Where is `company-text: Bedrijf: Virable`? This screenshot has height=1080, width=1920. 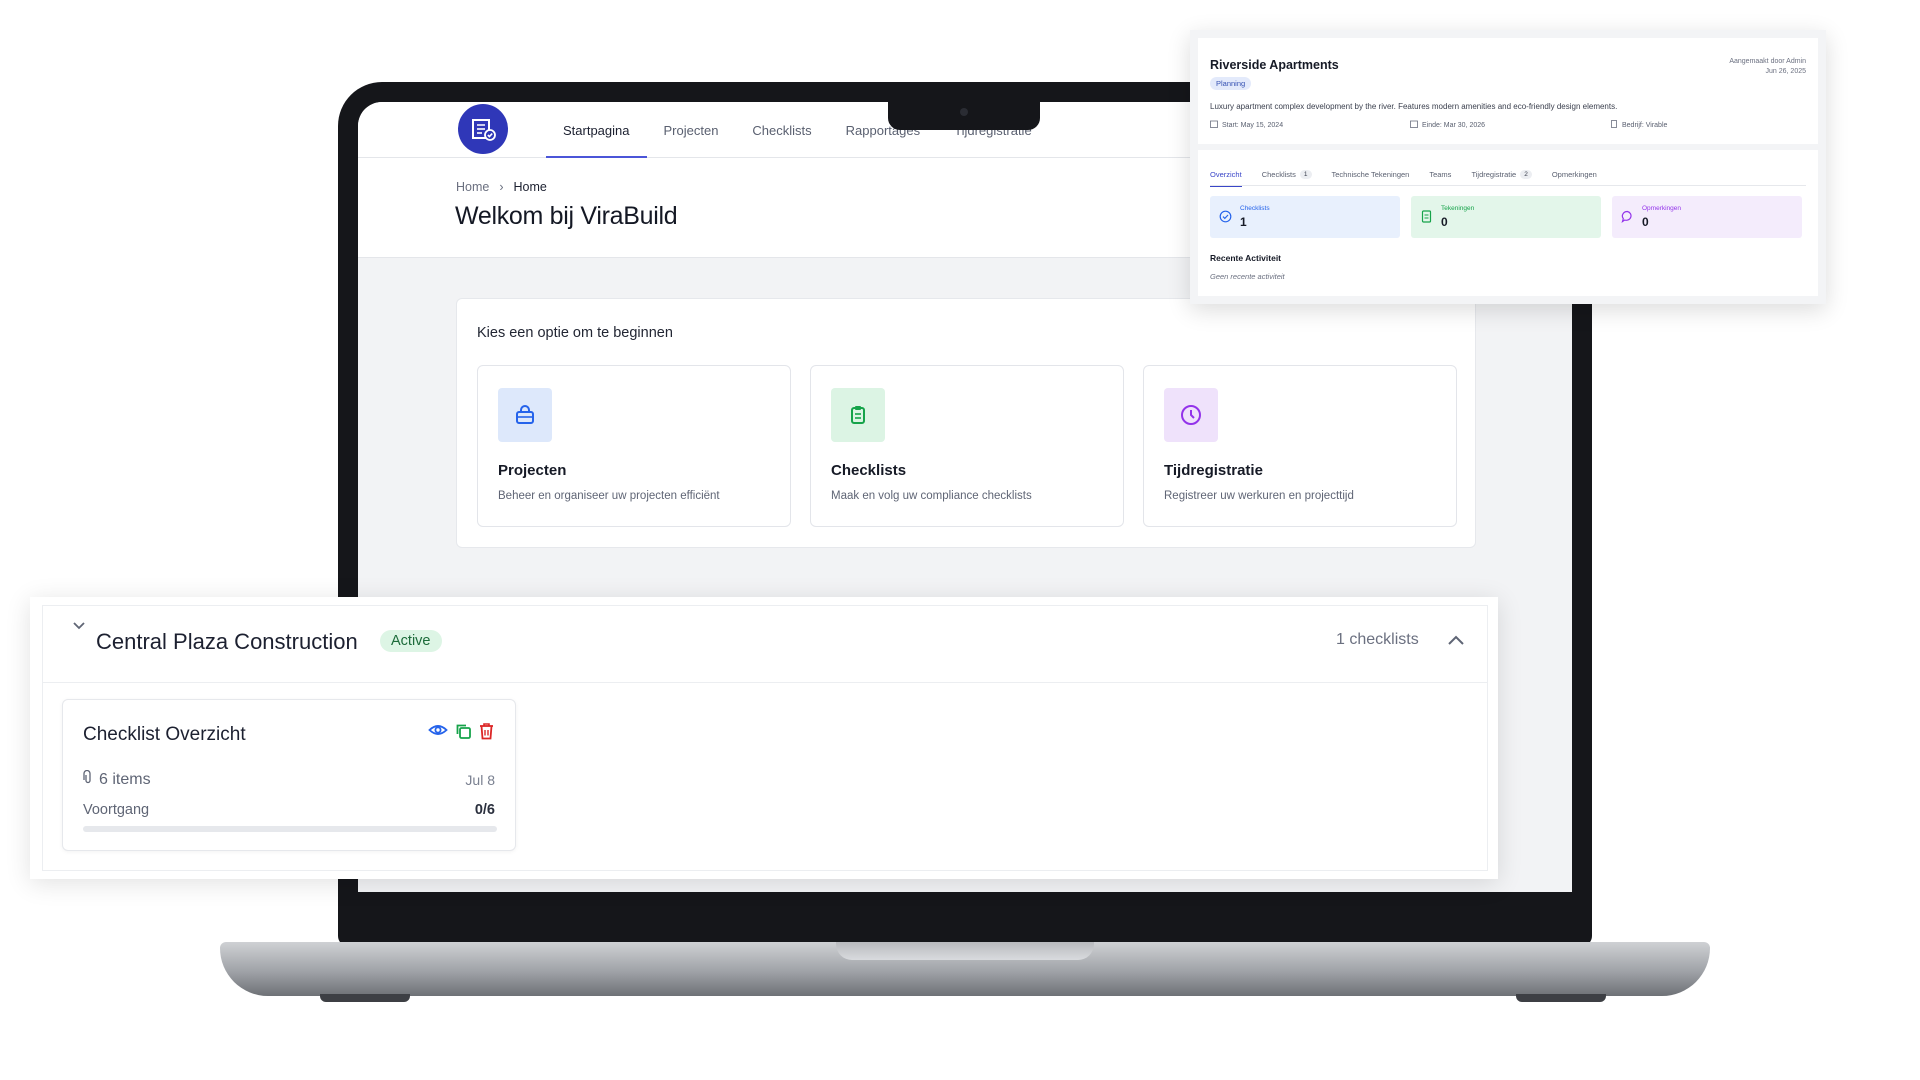
company-text: Bedrijf: Virable is located at coordinates (1645, 125).